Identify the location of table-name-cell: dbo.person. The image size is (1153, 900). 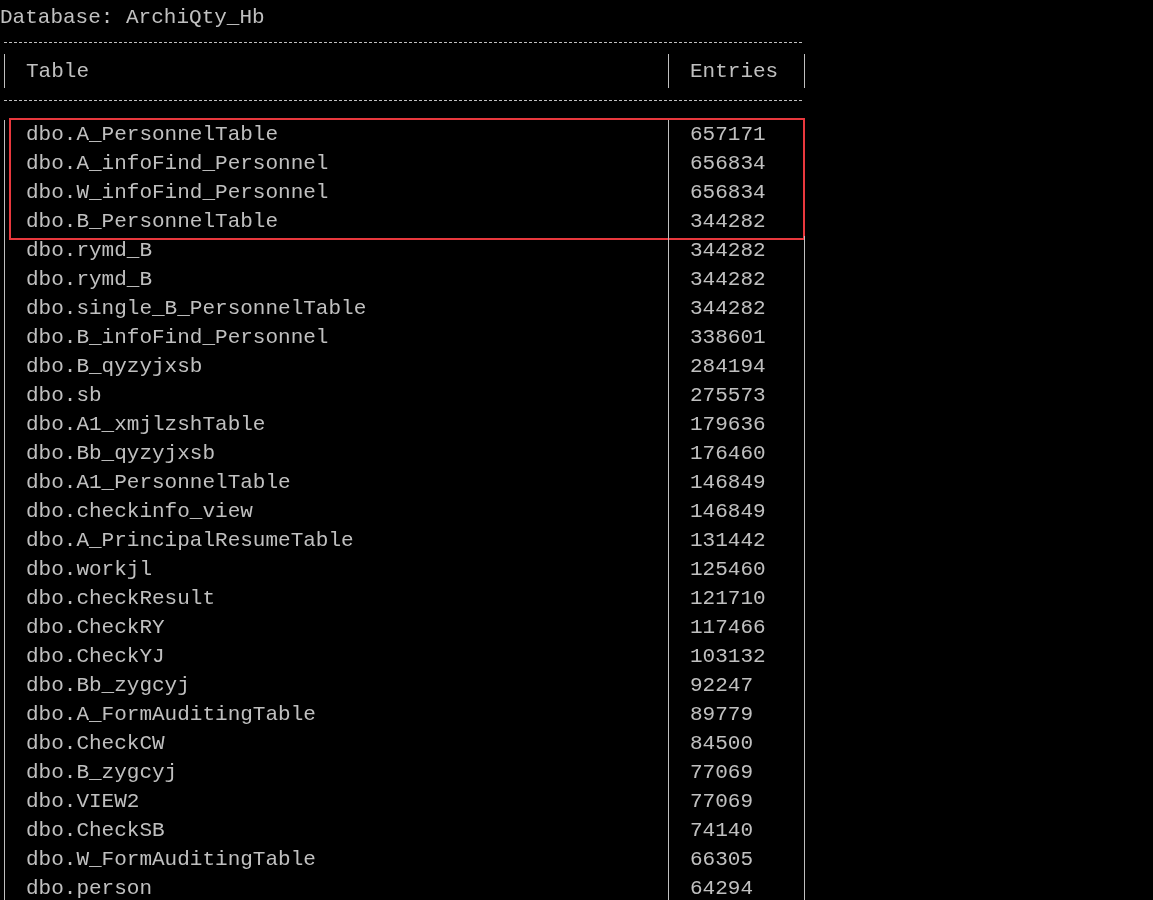
(89, 888).